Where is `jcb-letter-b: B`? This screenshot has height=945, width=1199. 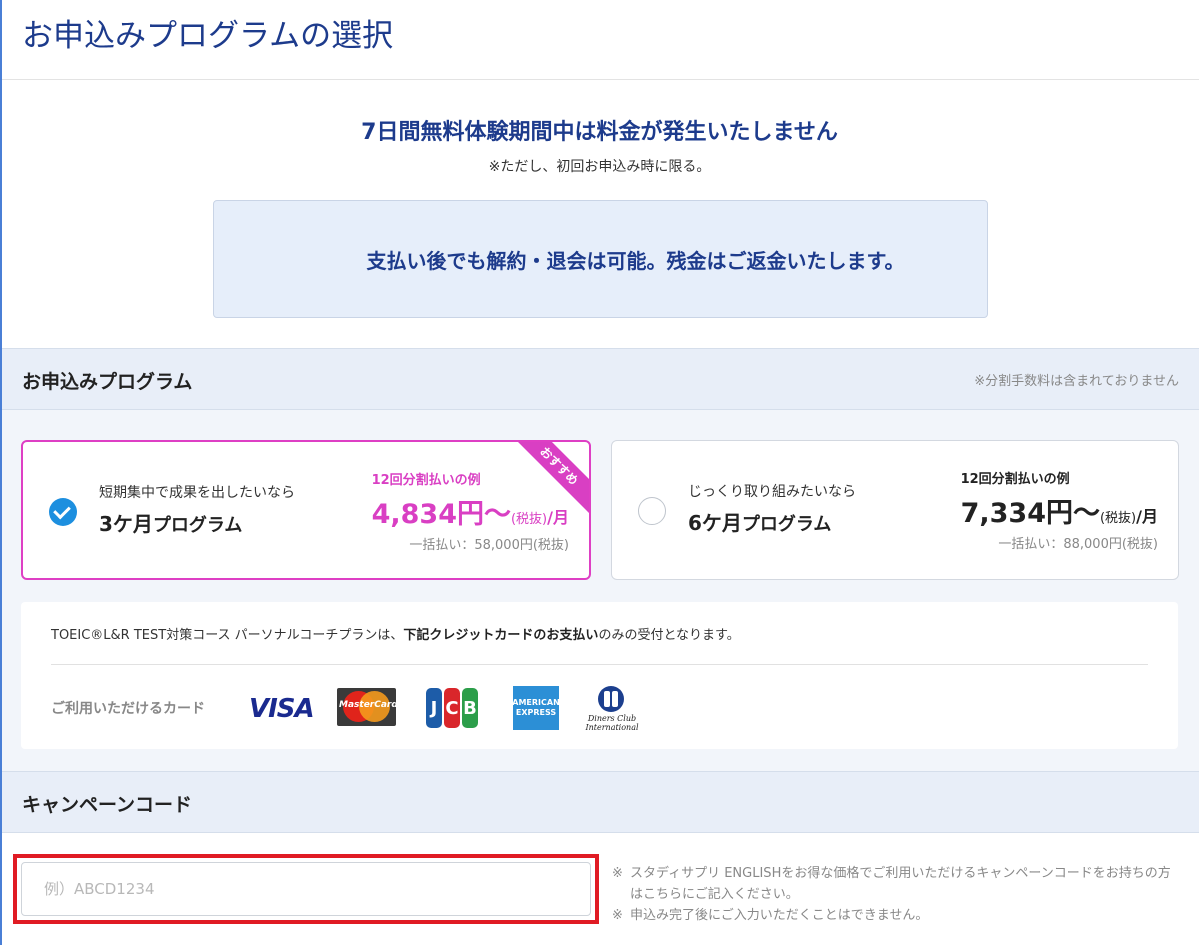
jcb-letter-b: B is located at coordinates (470, 708).